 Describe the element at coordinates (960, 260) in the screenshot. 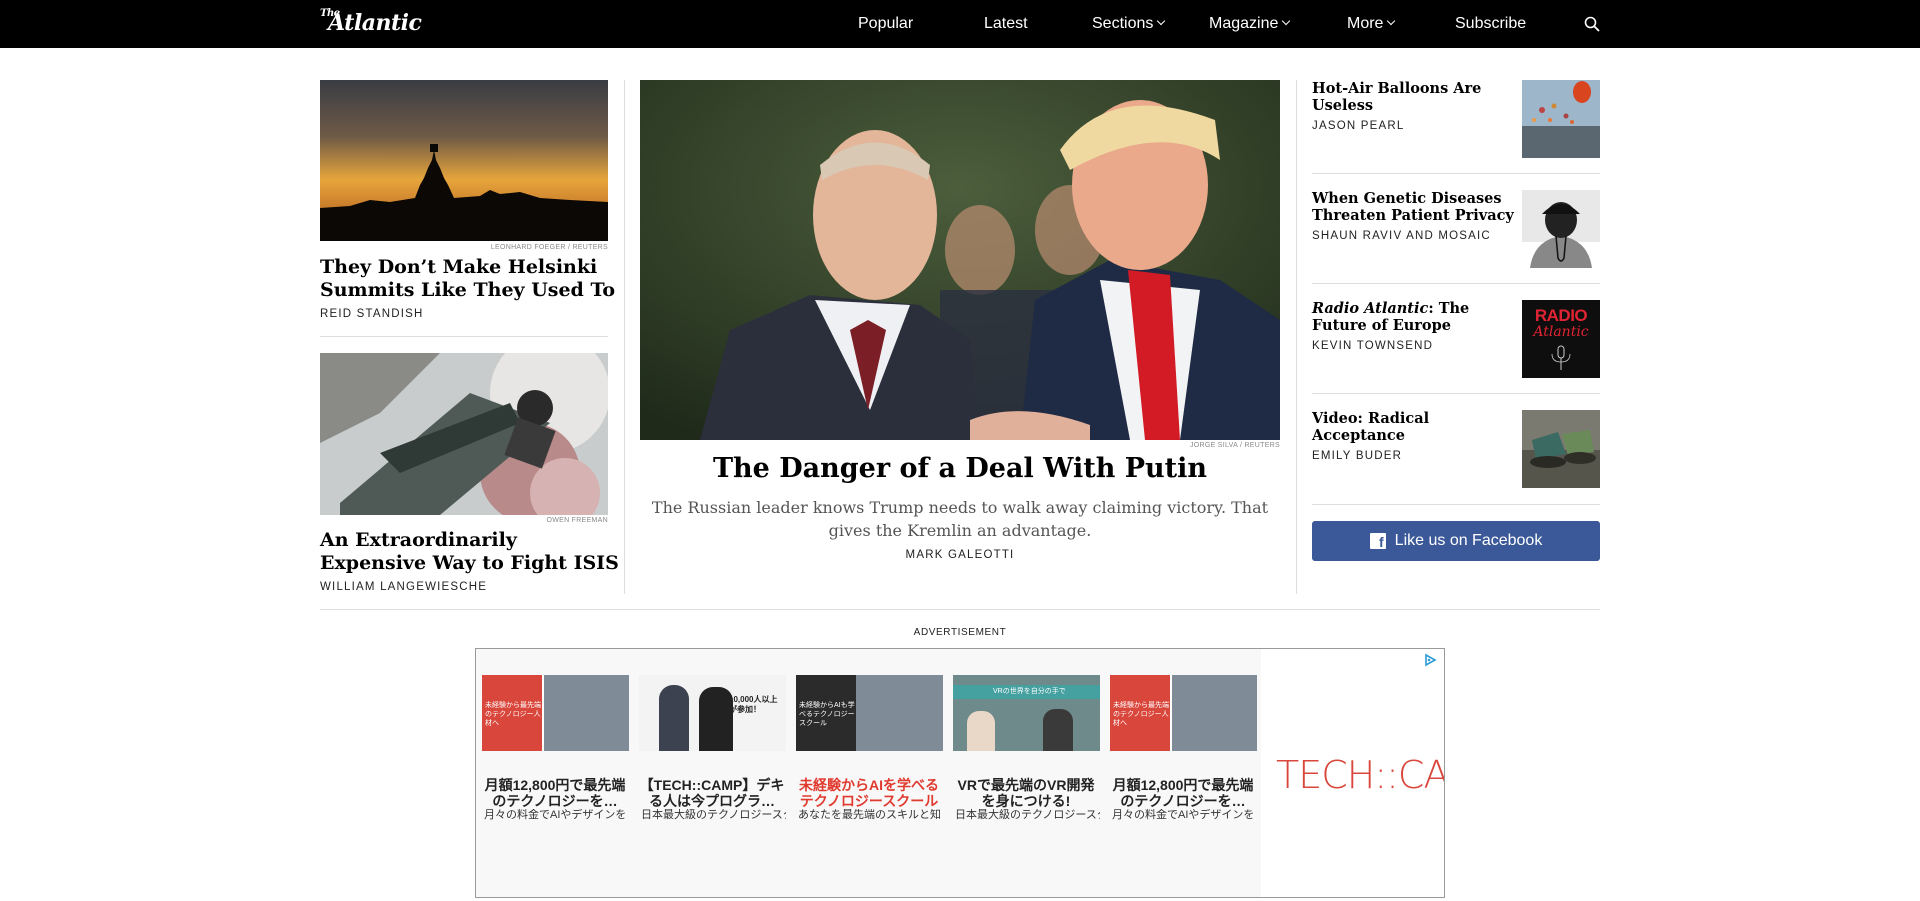

I see `putin-trump-photo` at that location.